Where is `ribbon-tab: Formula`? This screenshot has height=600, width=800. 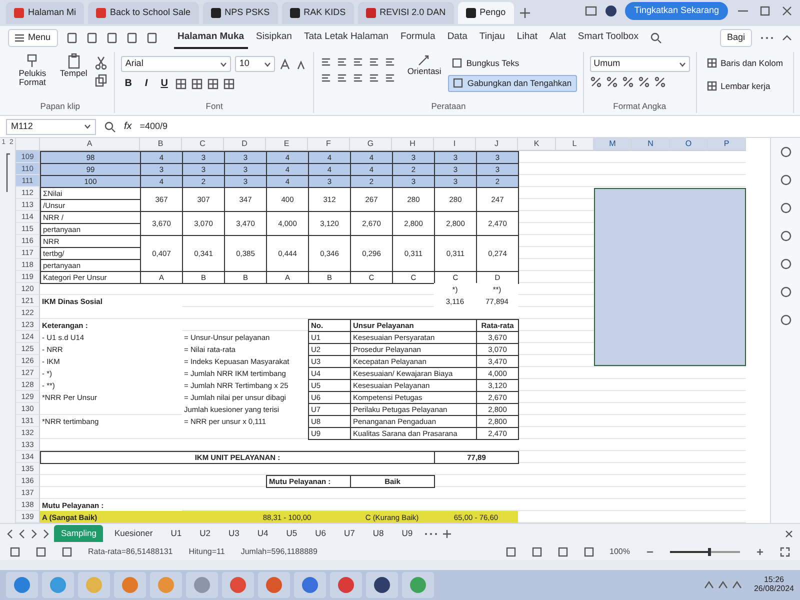
ribbon-tab: Formula is located at coordinates (418, 38).